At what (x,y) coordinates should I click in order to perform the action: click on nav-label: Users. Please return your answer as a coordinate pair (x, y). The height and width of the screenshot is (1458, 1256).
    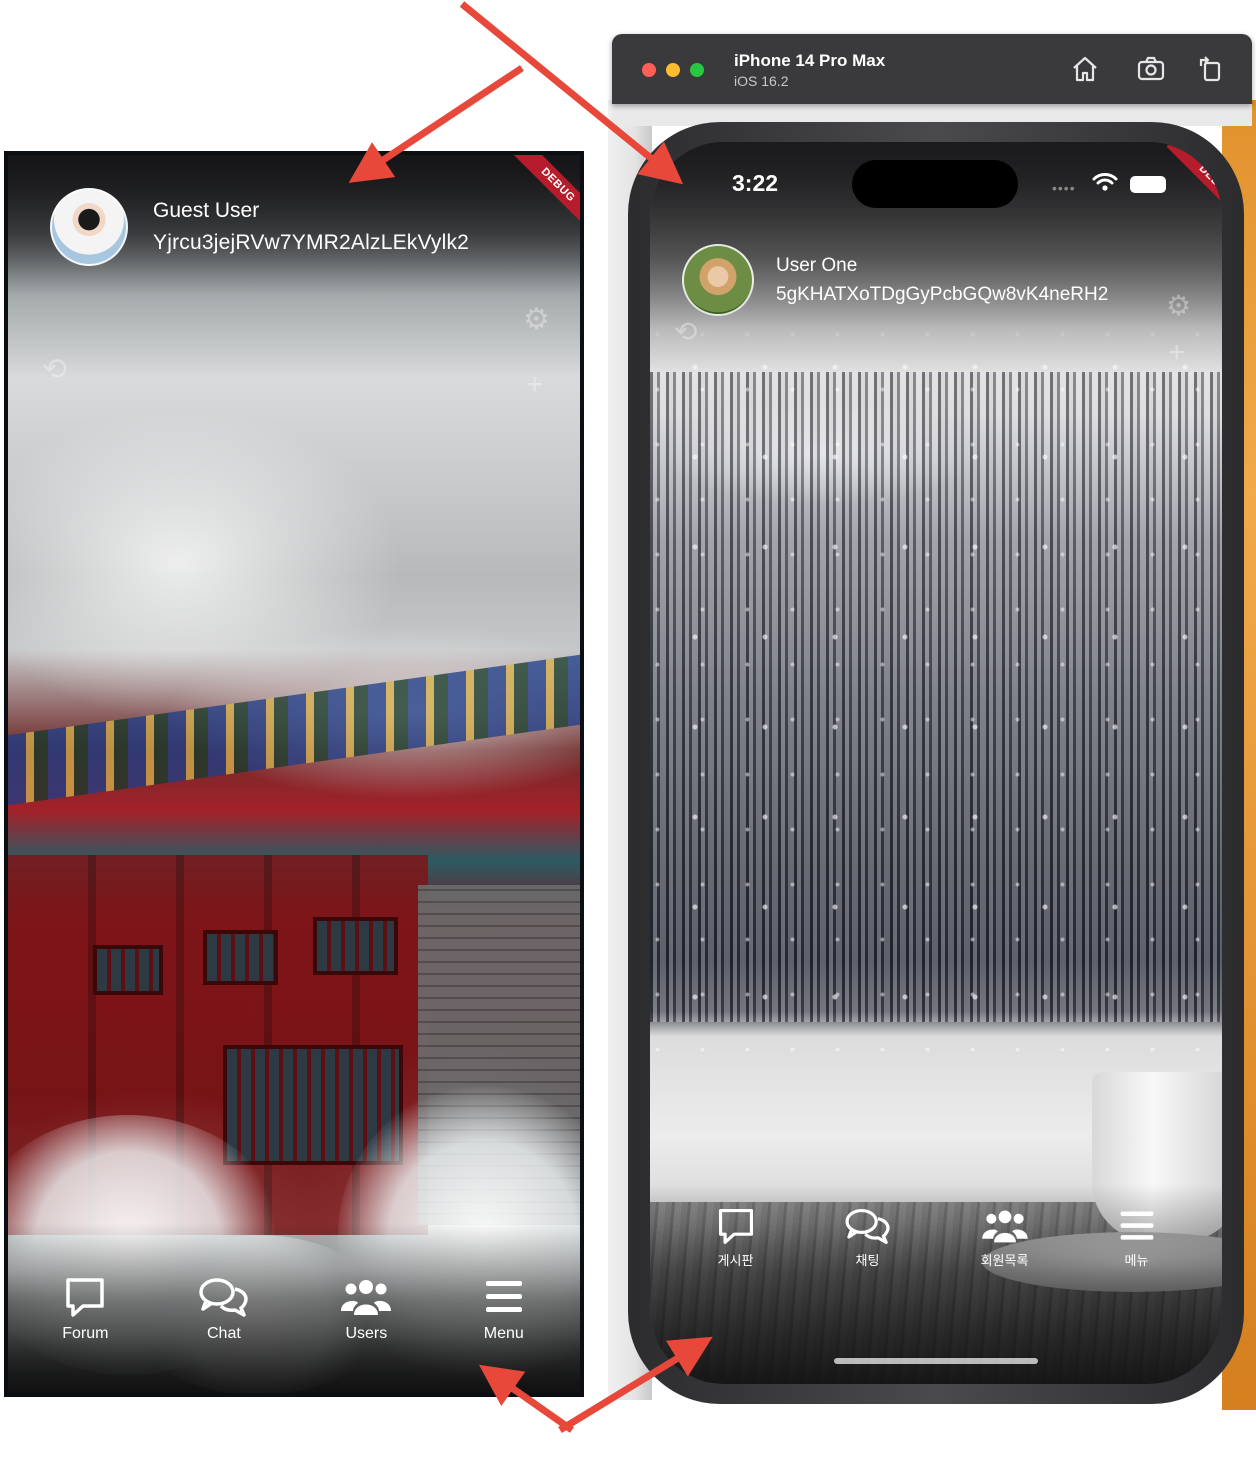
    Looking at the image, I should click on (366, 1333).